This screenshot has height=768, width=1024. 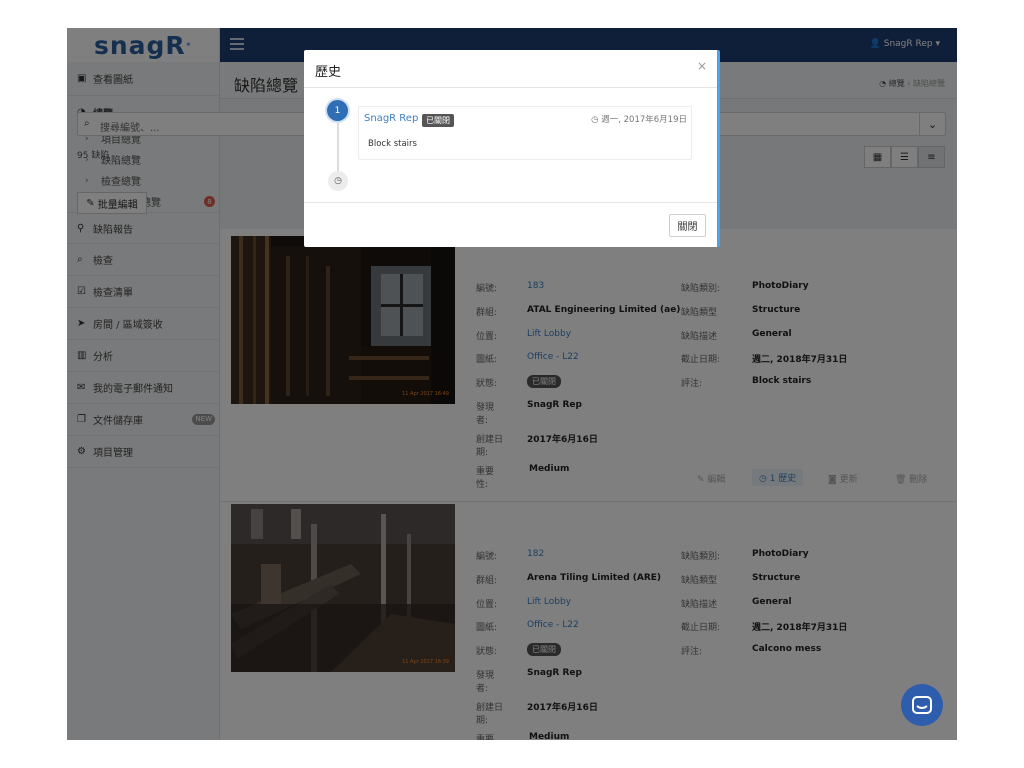 I want to click on chat-icon, so click(x=922, y=705).